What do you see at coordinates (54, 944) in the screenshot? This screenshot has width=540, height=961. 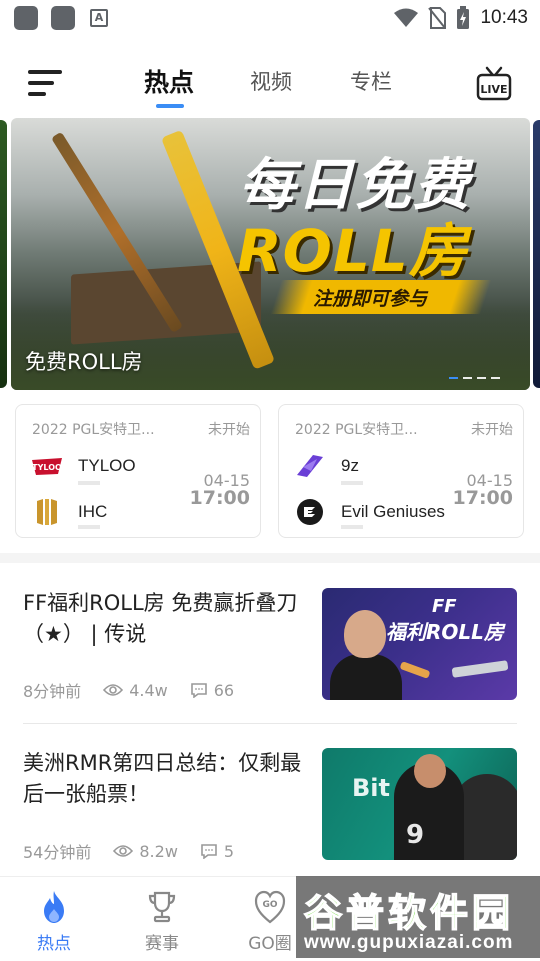 I see `bottom-nav-label: 热点` at bounding box center [54, 944].